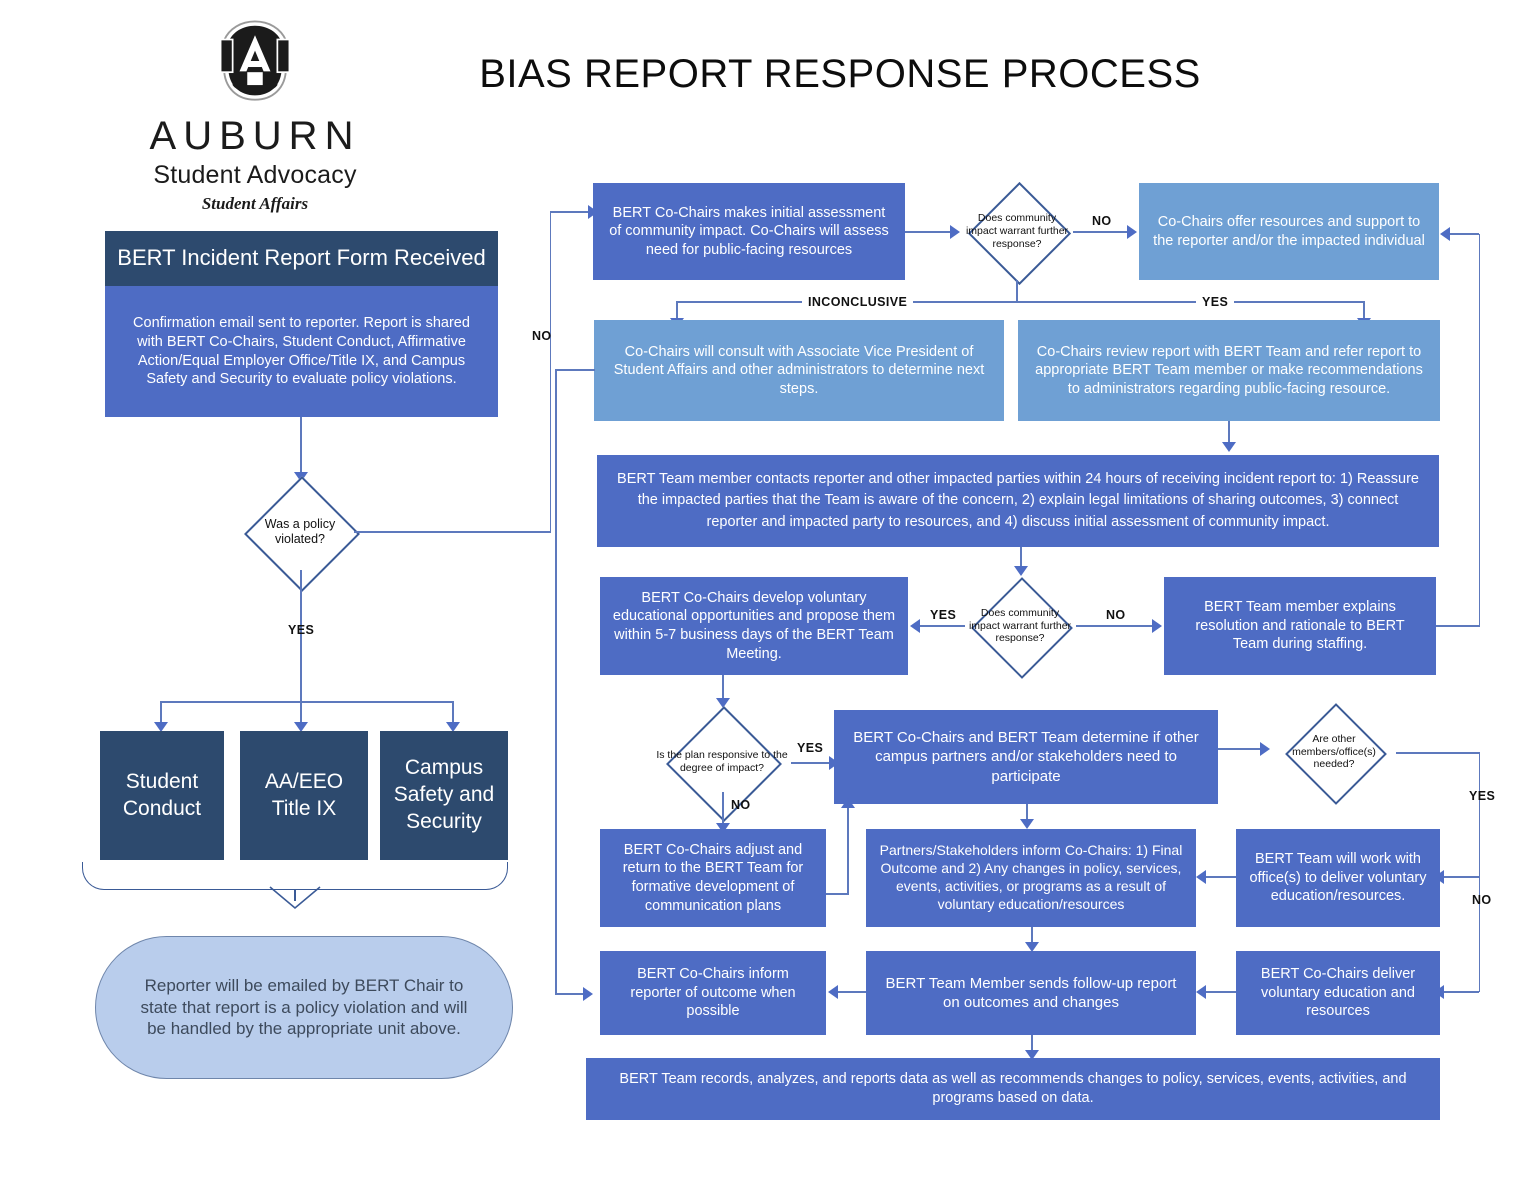 This screenshot has width=1536, height=1187. I want to click on auburn-au-logo-icon, so click(255, 61).